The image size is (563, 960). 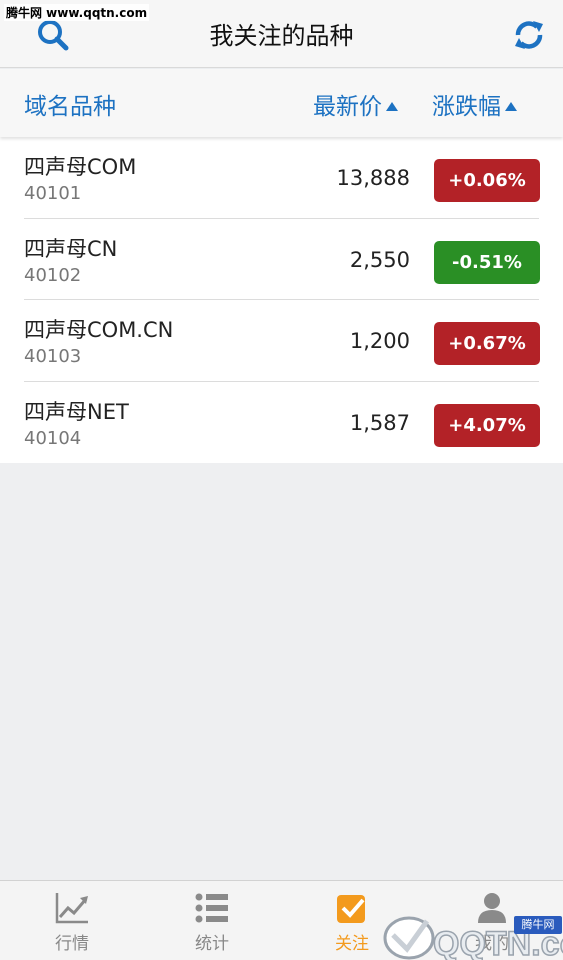 What do you see at coordinates (487, 343) in the screenshot?
I see `change-badge: +0.67%` at bounding box center [487, 343].